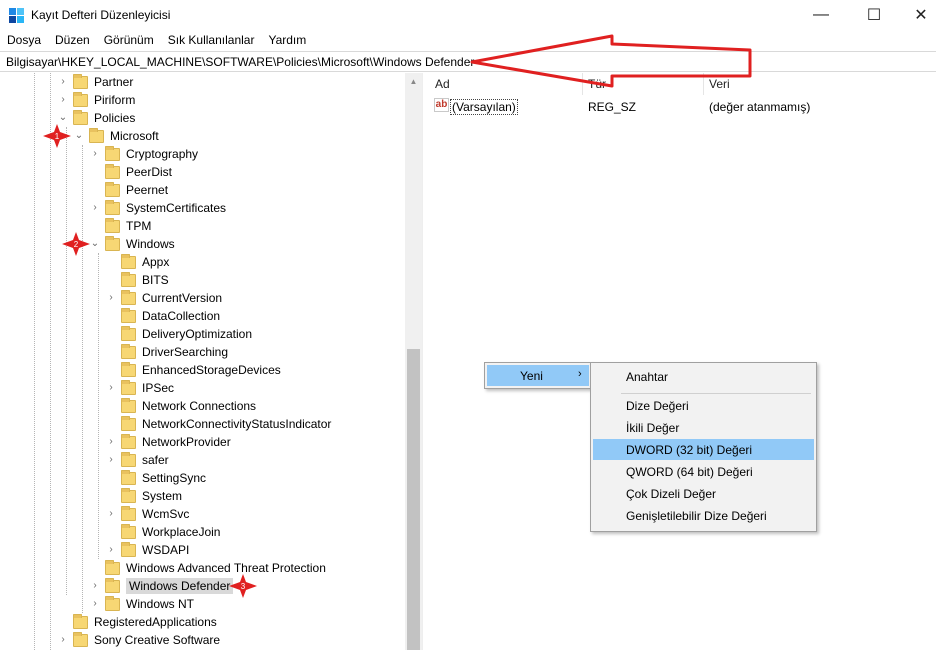 The image size is (936, 650). What do you see at coordinates (874, 15) in the screenshot?
I see `maximize-button: ☐` at bounding box center [874, 15].